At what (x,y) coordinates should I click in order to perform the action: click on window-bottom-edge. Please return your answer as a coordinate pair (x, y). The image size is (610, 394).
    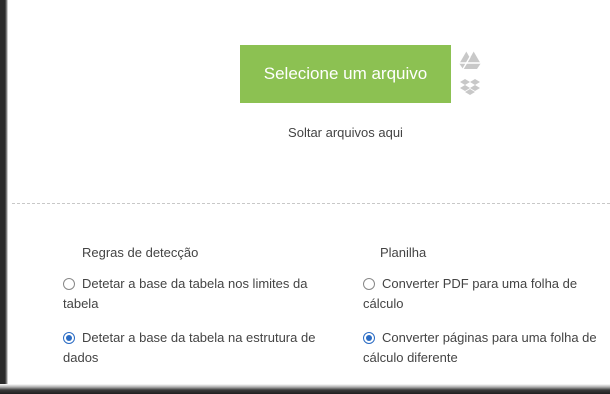
    Looking at the image, I should click on (305, 389).